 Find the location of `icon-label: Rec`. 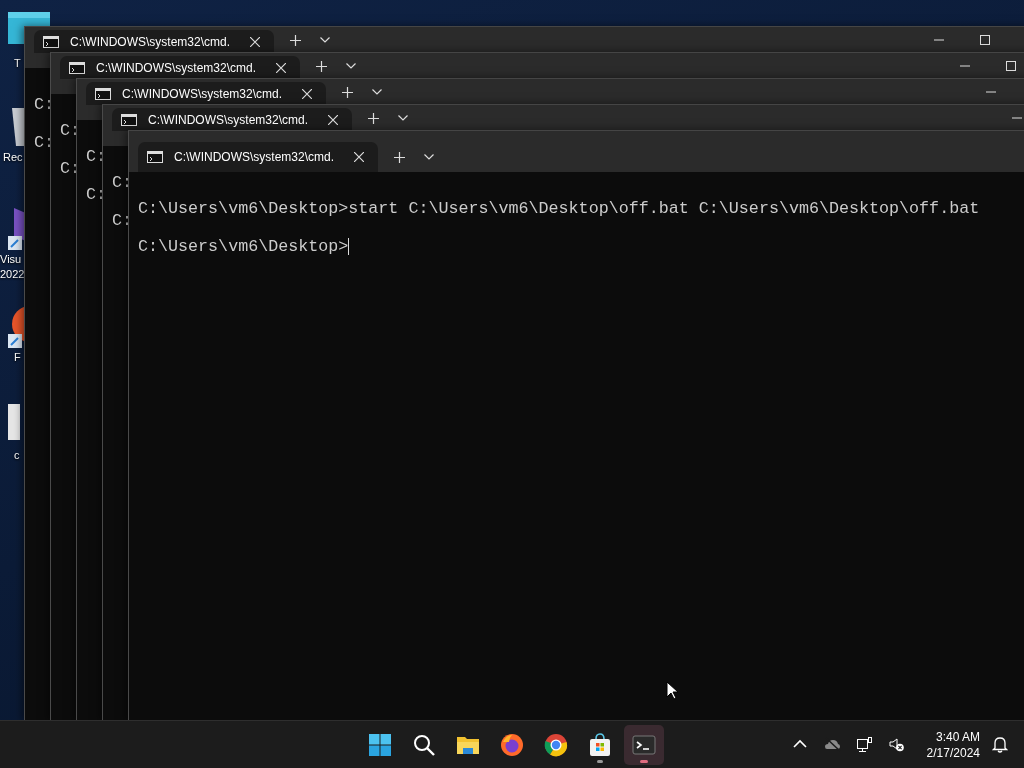

icon-label: Rec is located at coordinates (12, 157).